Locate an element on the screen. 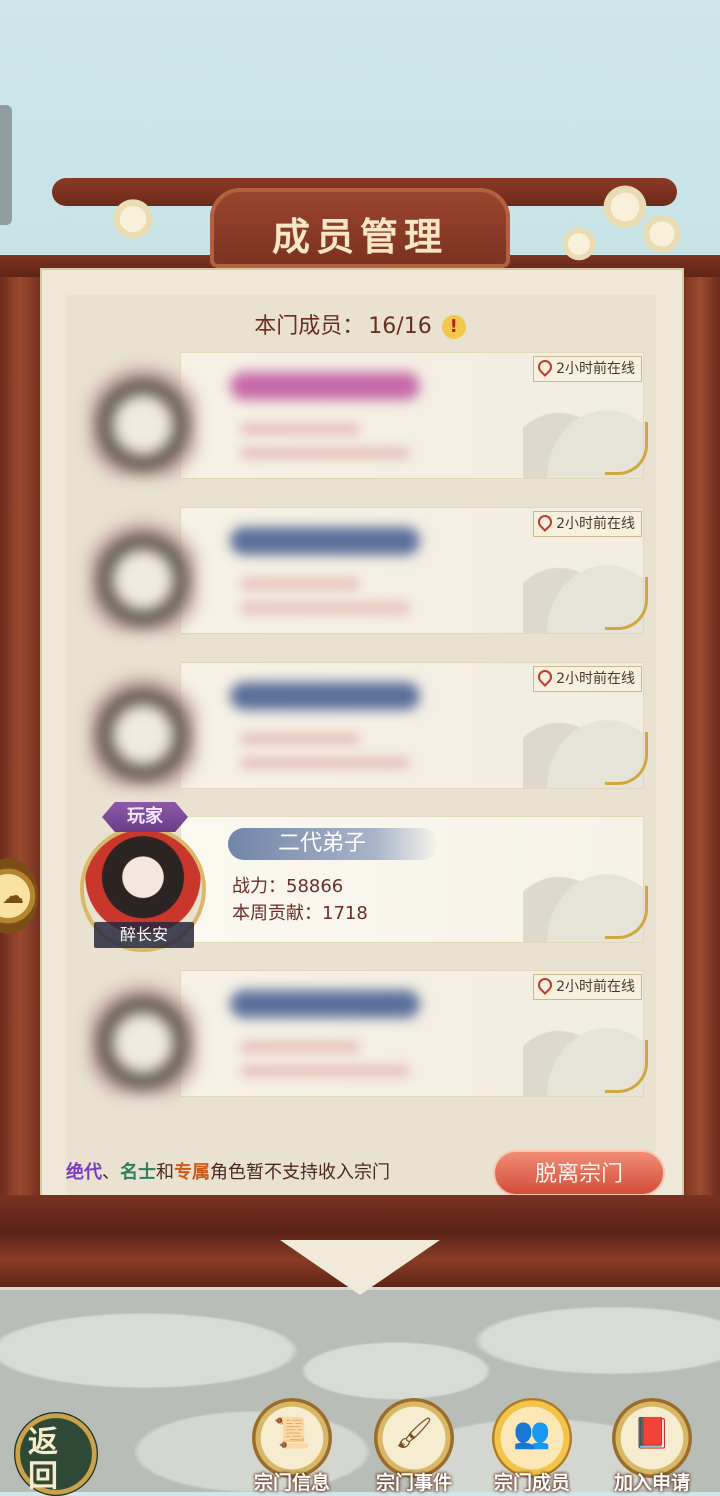 The width and height of the screenshot is (720, 1496). power-value: 58866 is located at coordinates (315, 886).